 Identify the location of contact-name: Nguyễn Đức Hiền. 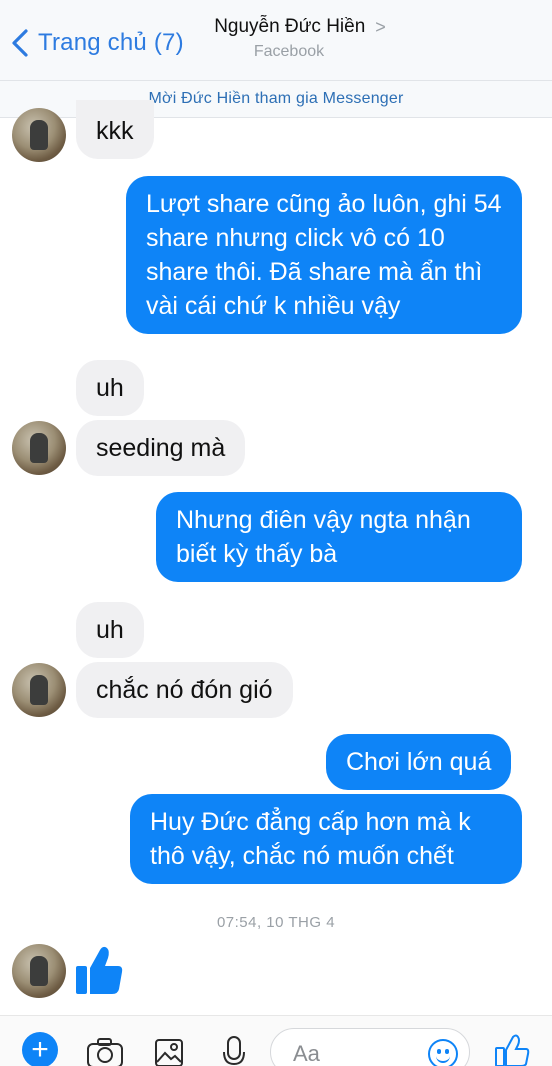
(290, 26).